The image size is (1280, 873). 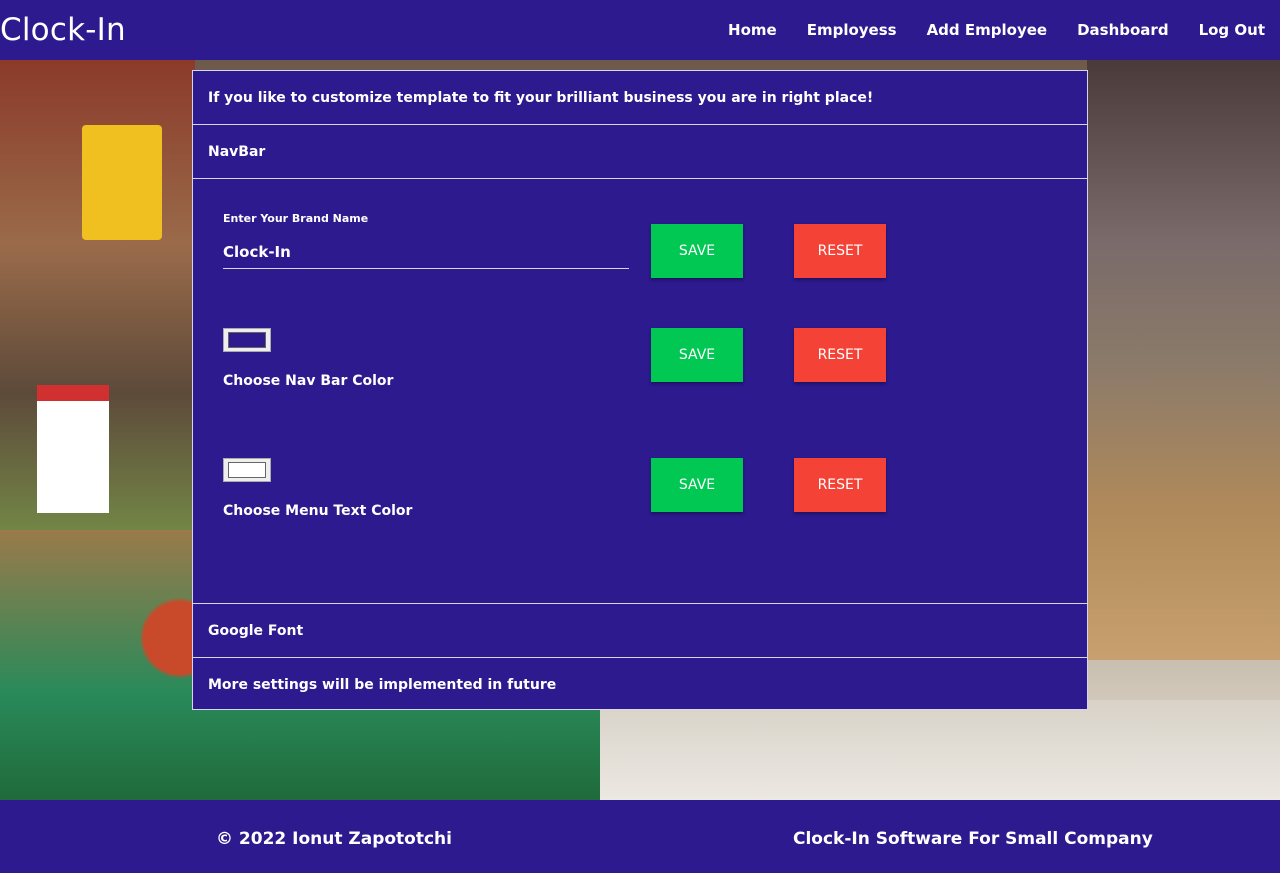 I want to click on footer-copyright: © 2022 Ionut Zapototchi, so click(x=334, y=839).